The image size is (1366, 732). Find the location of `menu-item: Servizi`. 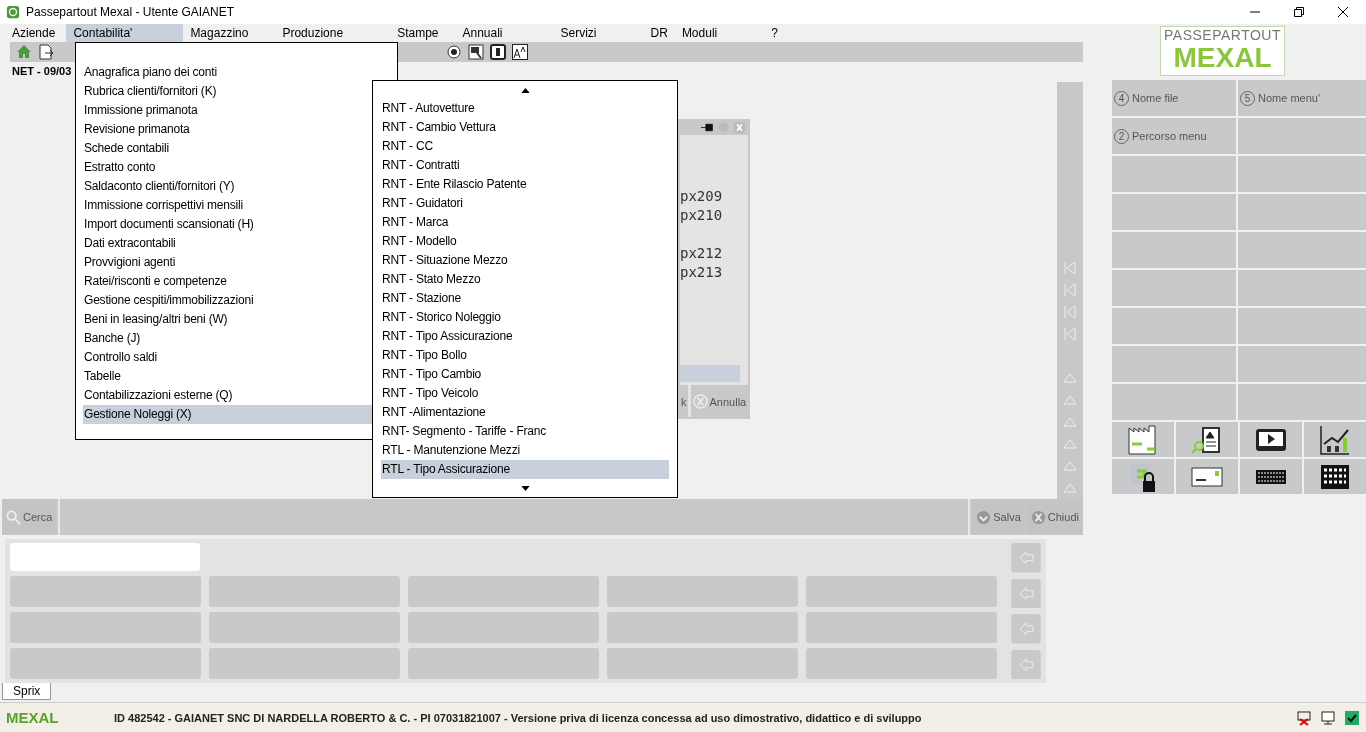

menu-item: Servizi is located at coordinates (578, 33).